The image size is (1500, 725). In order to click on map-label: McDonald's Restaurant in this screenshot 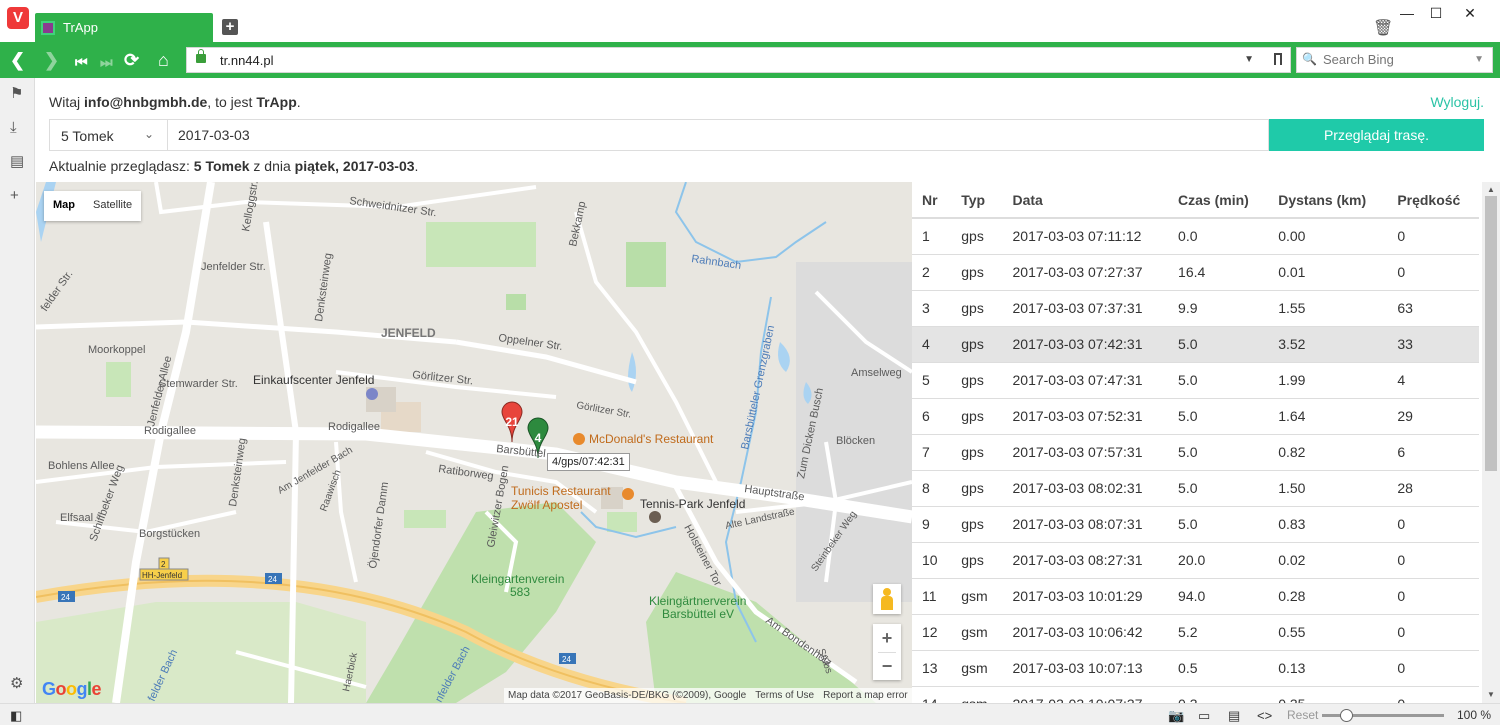, I will do `click(651, 439)`.